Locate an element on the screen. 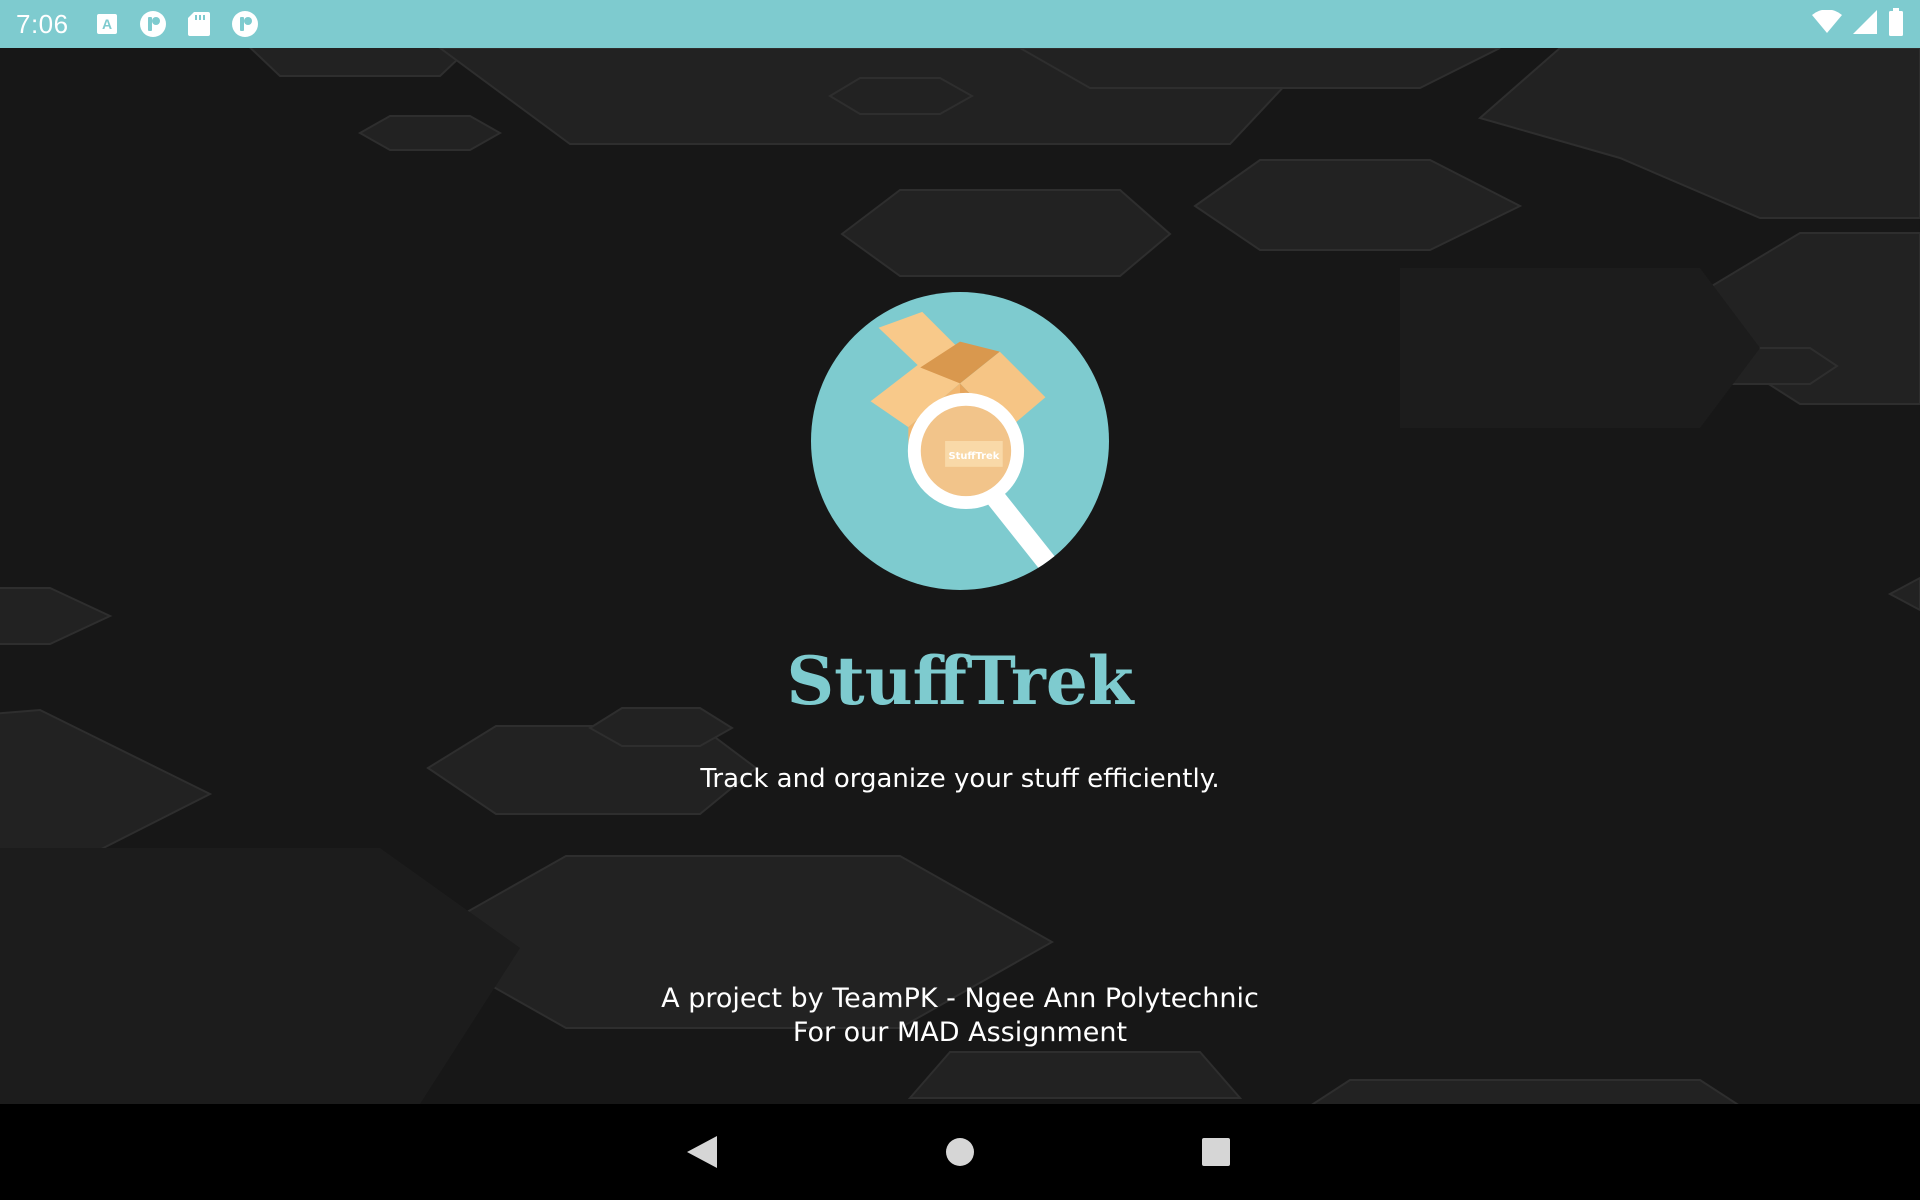 This screenshot has height=1200, width=1920. app-title: StuffTrek is located at coordinates (960, 681).